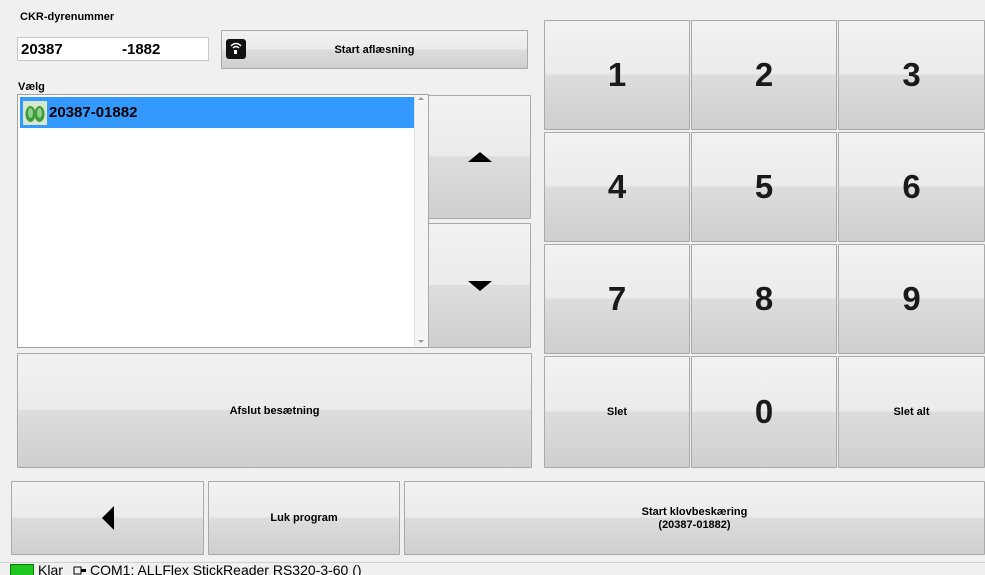  I want to click on key-6: 6, so click(911, 187).